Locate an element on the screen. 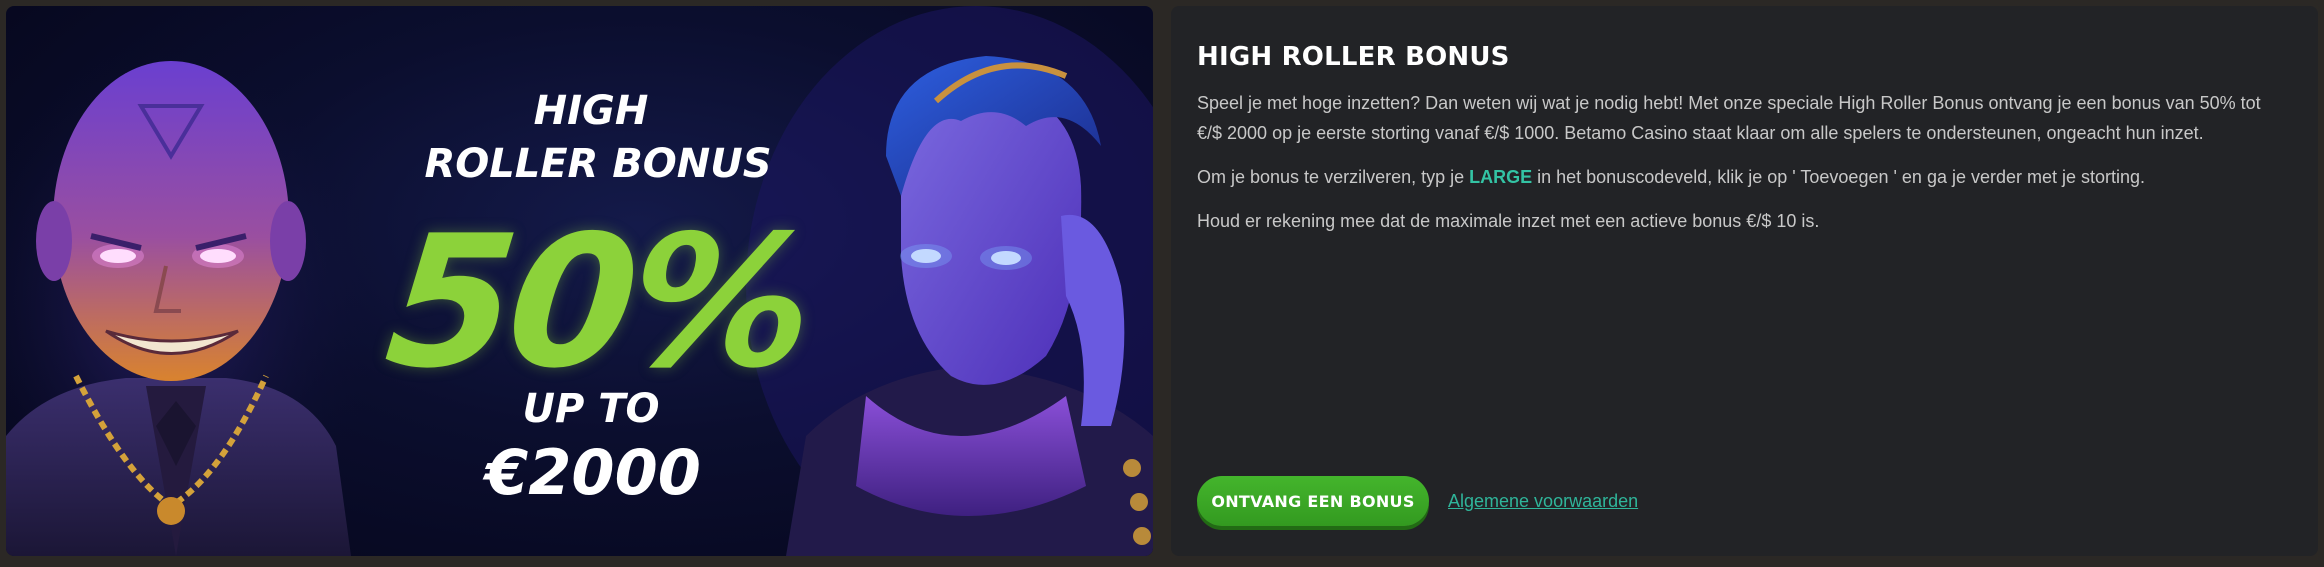 The image size is (2324, 567). terms-and-conditions-link: Algemene voorwaarden is located at coordinates (1543, 501).